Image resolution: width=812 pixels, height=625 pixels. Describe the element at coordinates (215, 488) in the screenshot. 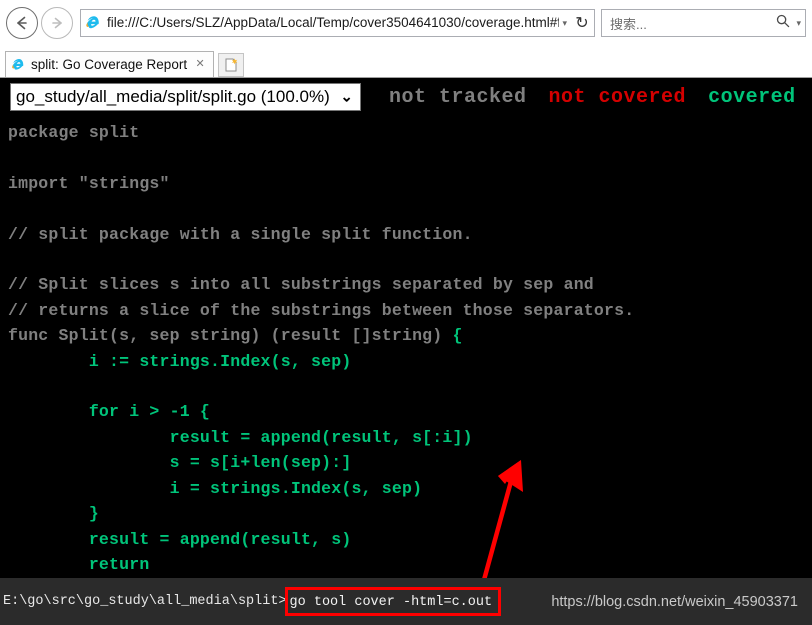

I see `code-line-covered: i = strings.Index(s, sep)` at that location.